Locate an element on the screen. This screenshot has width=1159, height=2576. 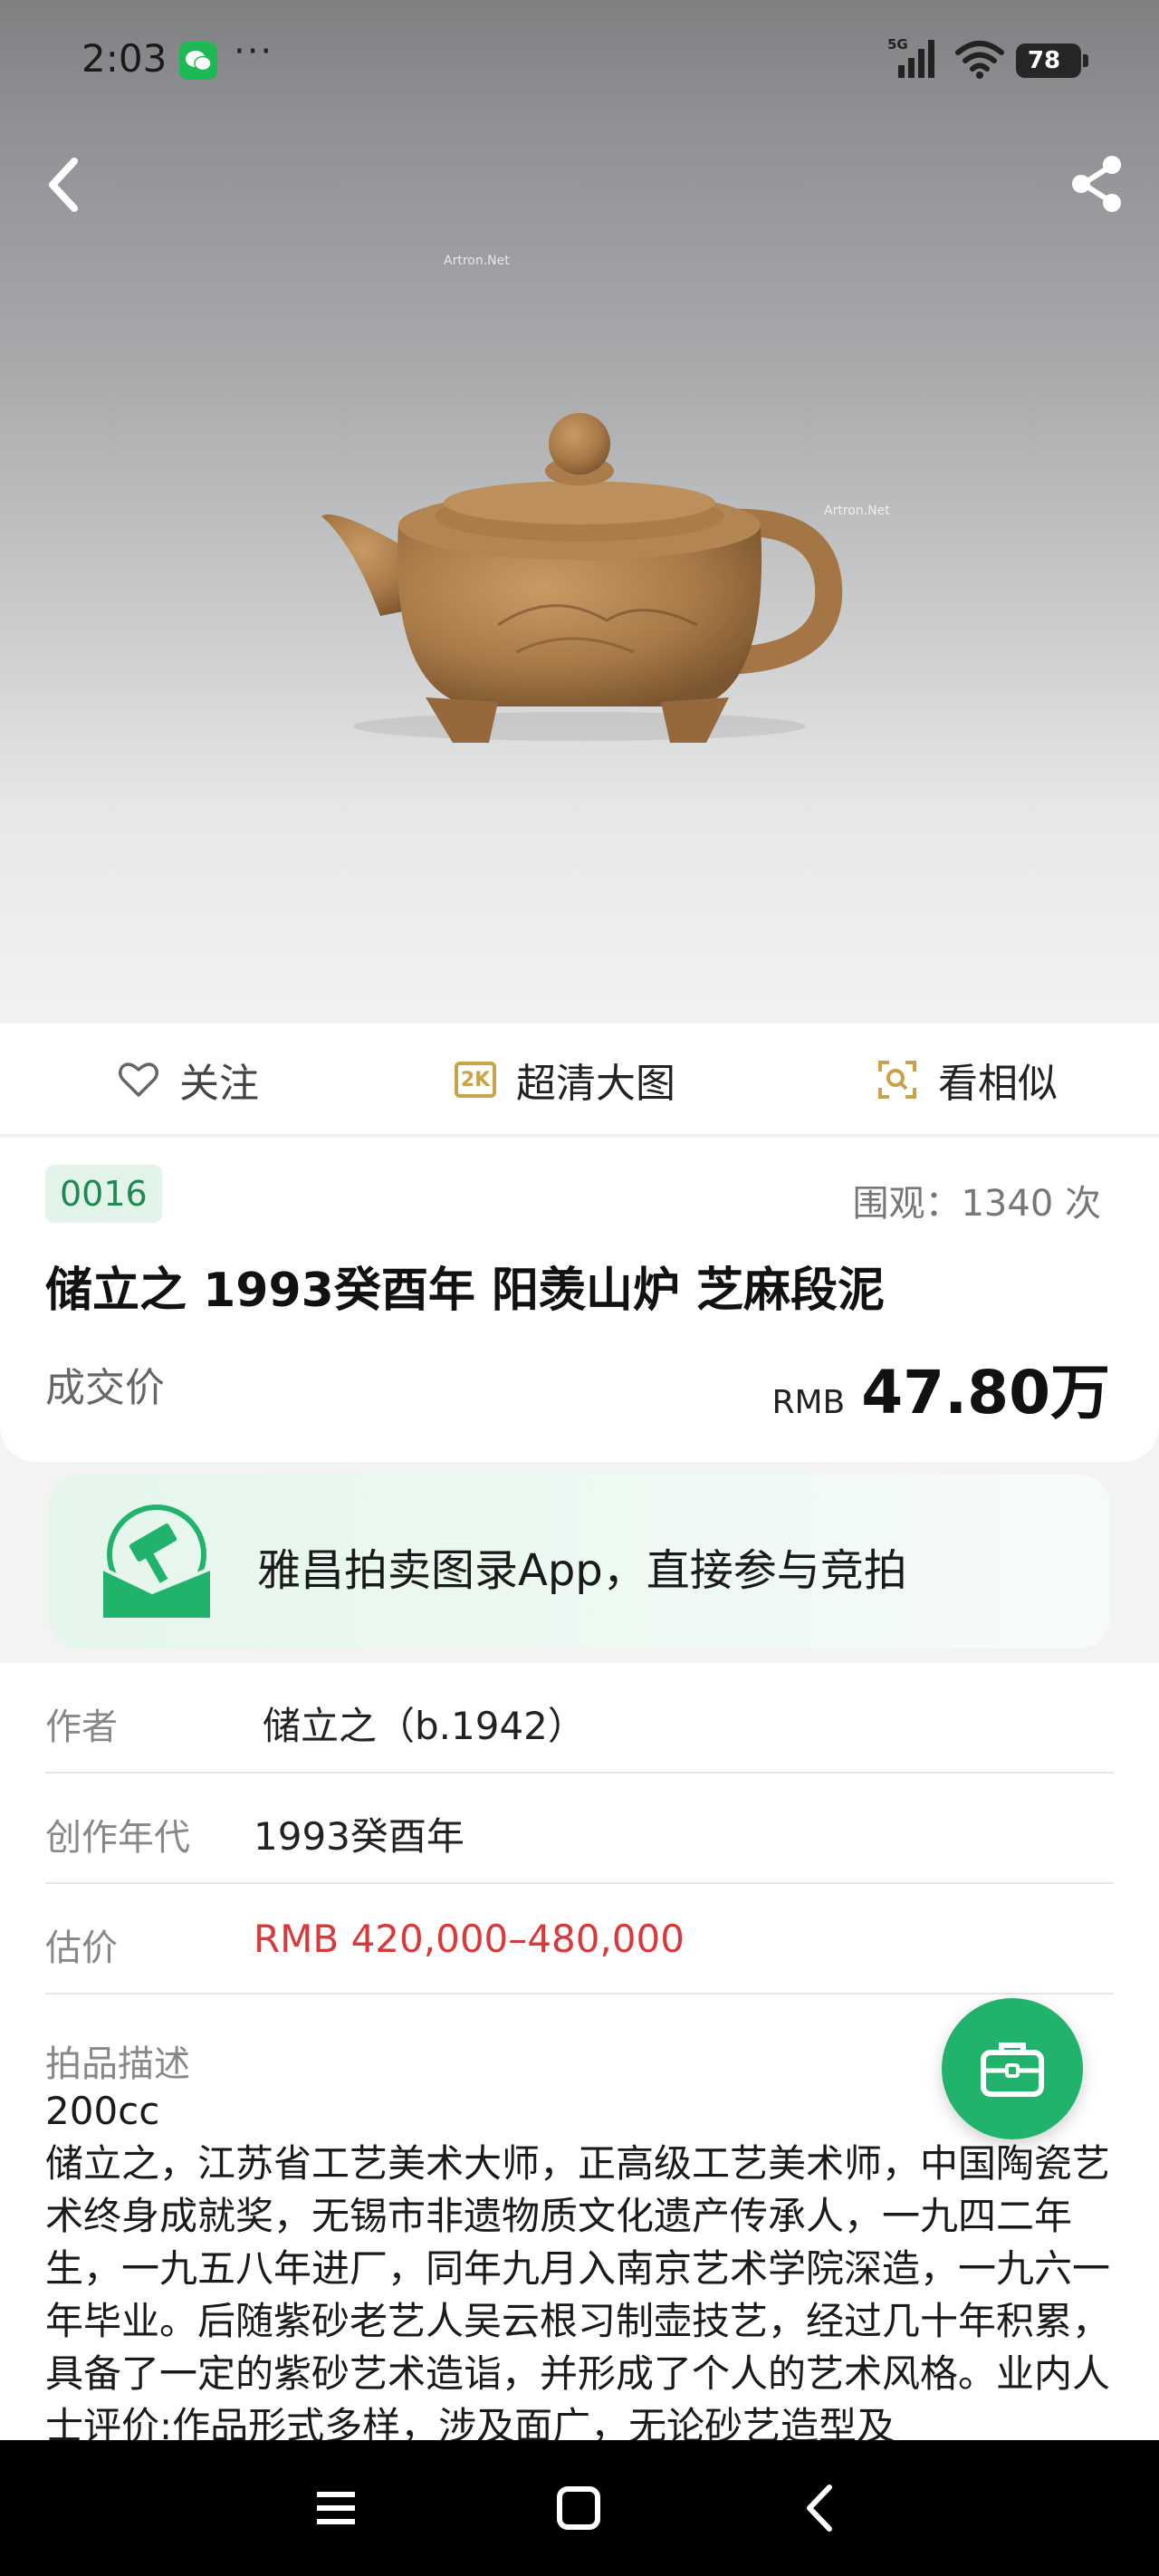
hd-image-button: 2K 超清大图 is located at coordinates (565, 1080).